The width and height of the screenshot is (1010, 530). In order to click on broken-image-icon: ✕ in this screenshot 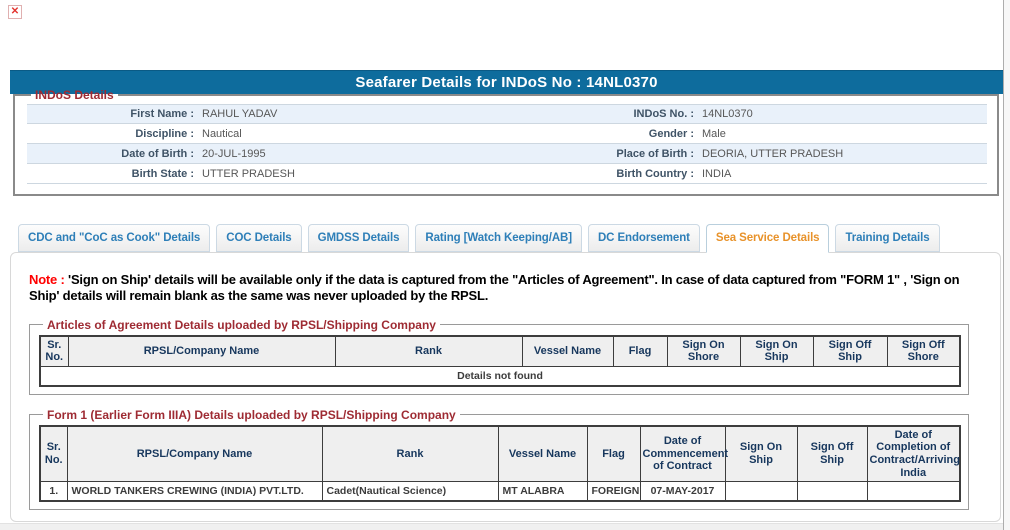, I will do `click(15, 12)`.